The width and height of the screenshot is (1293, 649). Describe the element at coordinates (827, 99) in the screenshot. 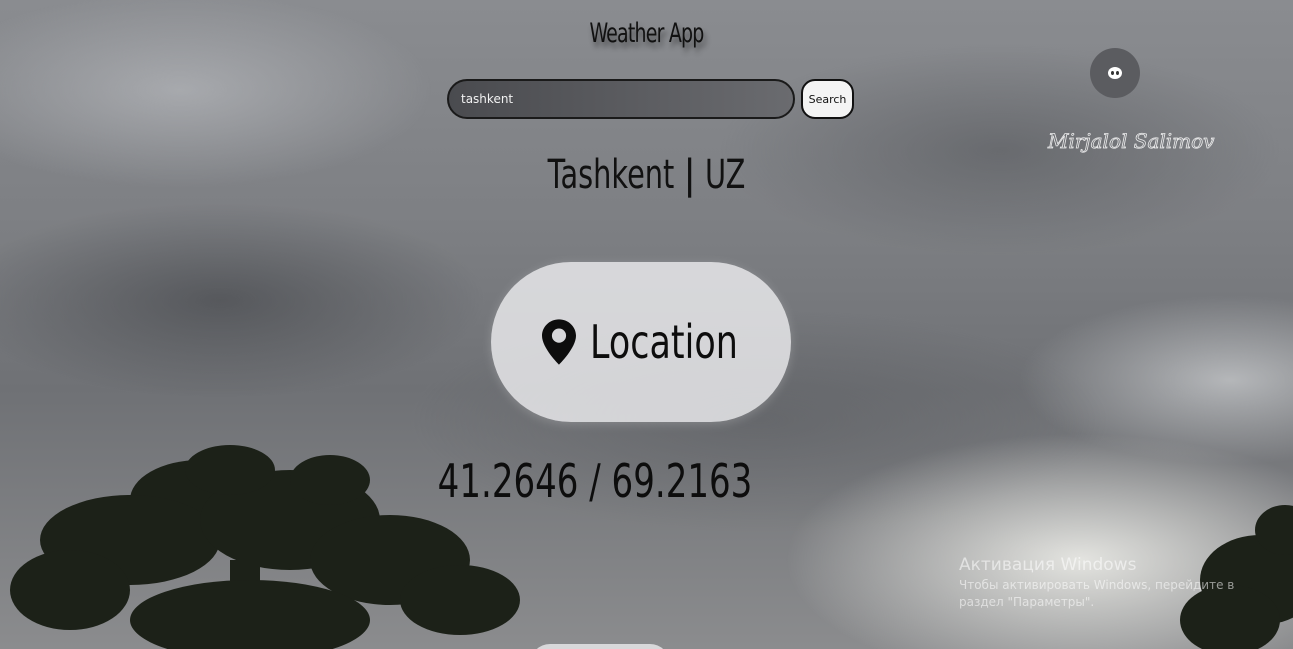

I see `search-button: Search` at that location.